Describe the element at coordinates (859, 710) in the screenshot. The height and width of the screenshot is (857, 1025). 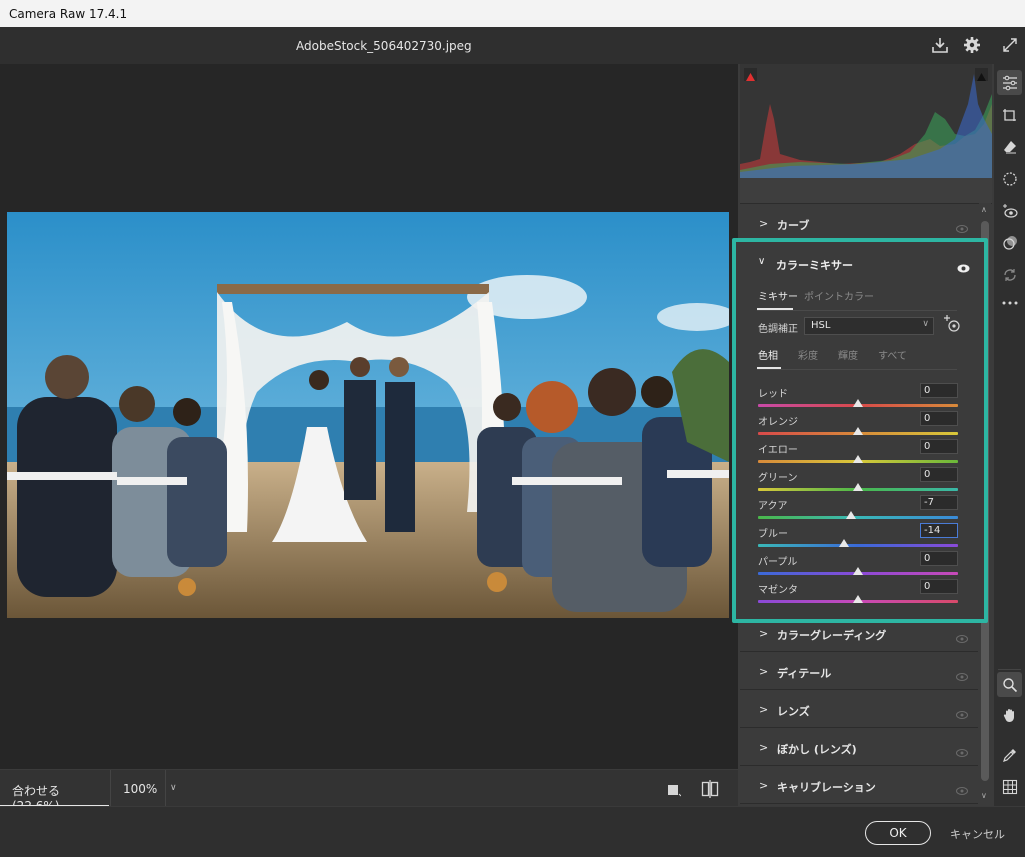
I see `section-lens: > レンズ` at that location.